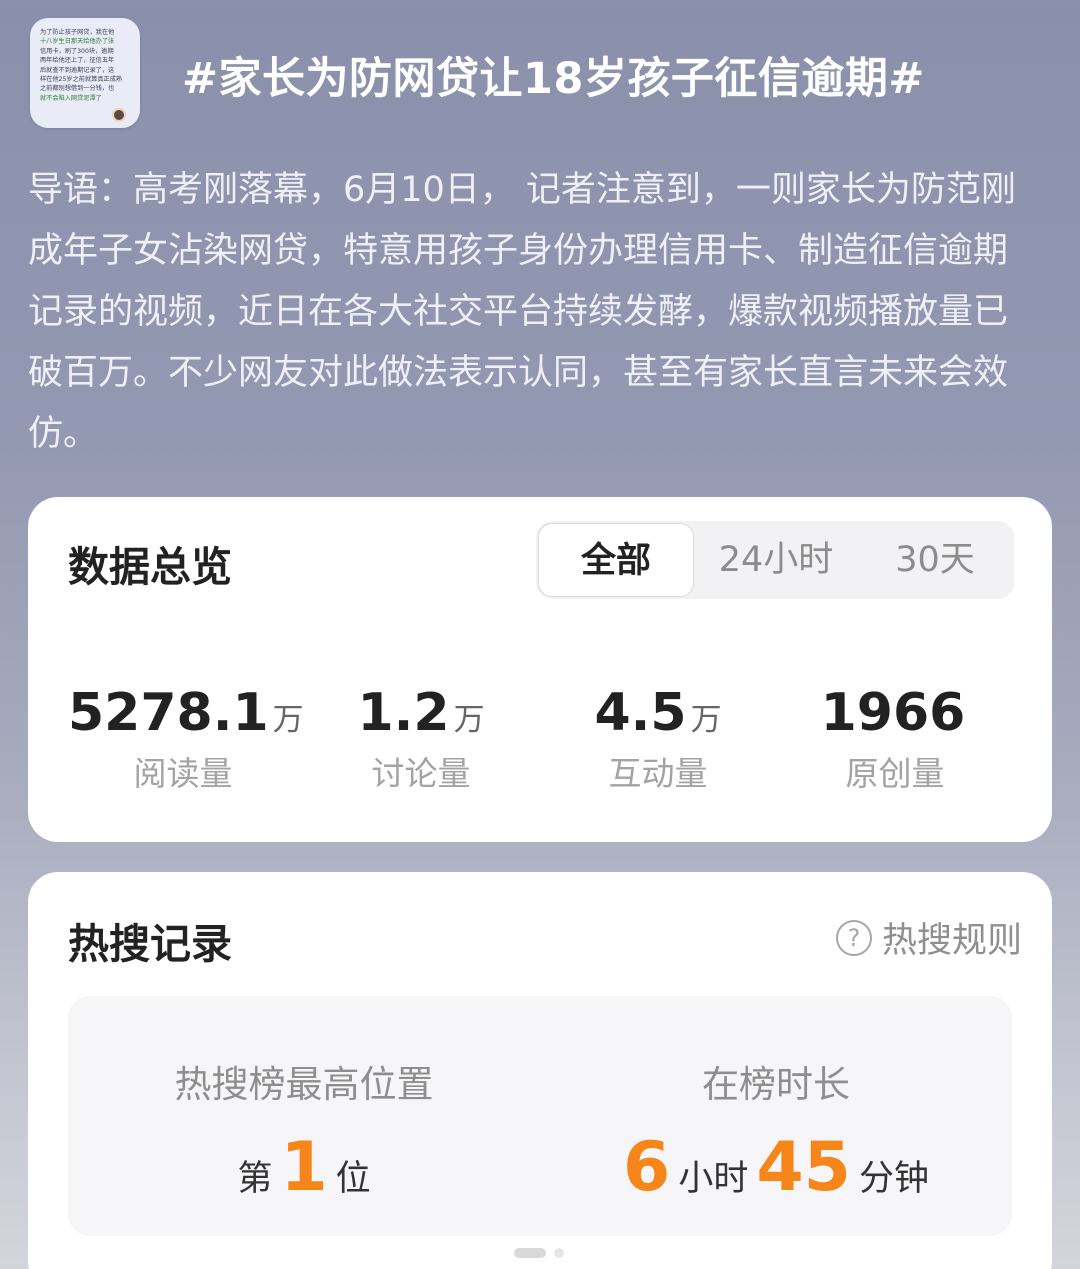 The image size is (1080, 1269). I want to click on avatar, so click(119, 115).